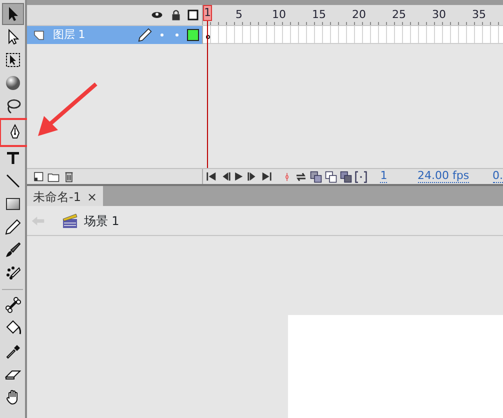  Describe the element at coordinates (13, 181) in the screenshot. I see `line-icon` at that location.